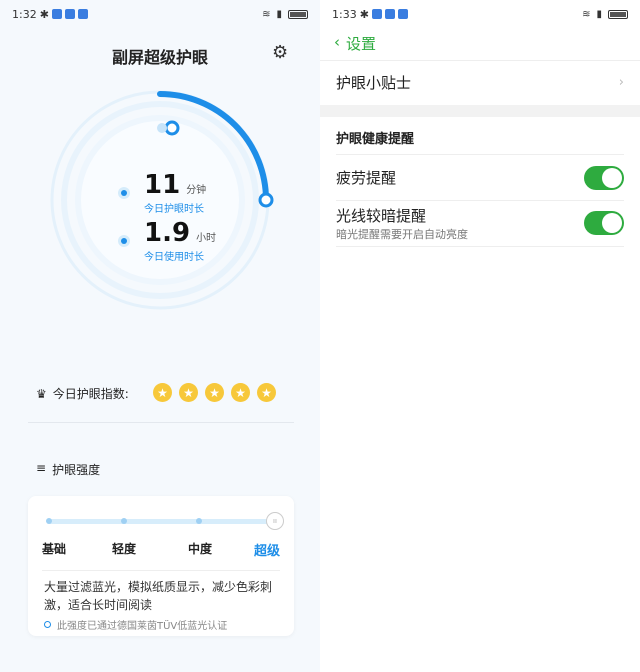  Describe the element at coordinates (206, 238) in the screenshot. I see `stat-unit: 小时` at that location.